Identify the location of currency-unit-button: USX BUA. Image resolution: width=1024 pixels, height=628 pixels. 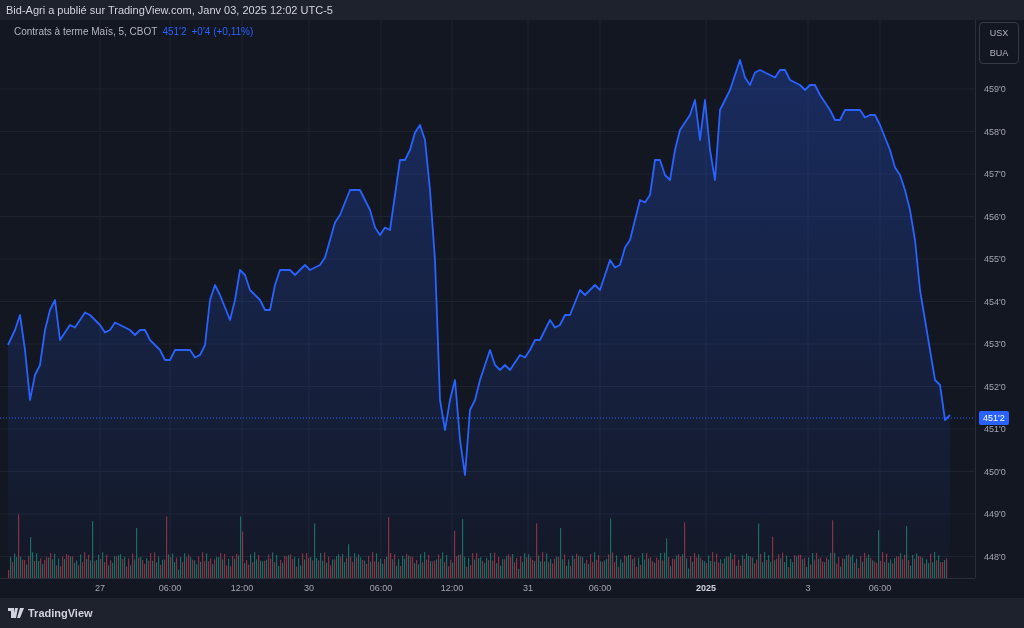
(999, 43).